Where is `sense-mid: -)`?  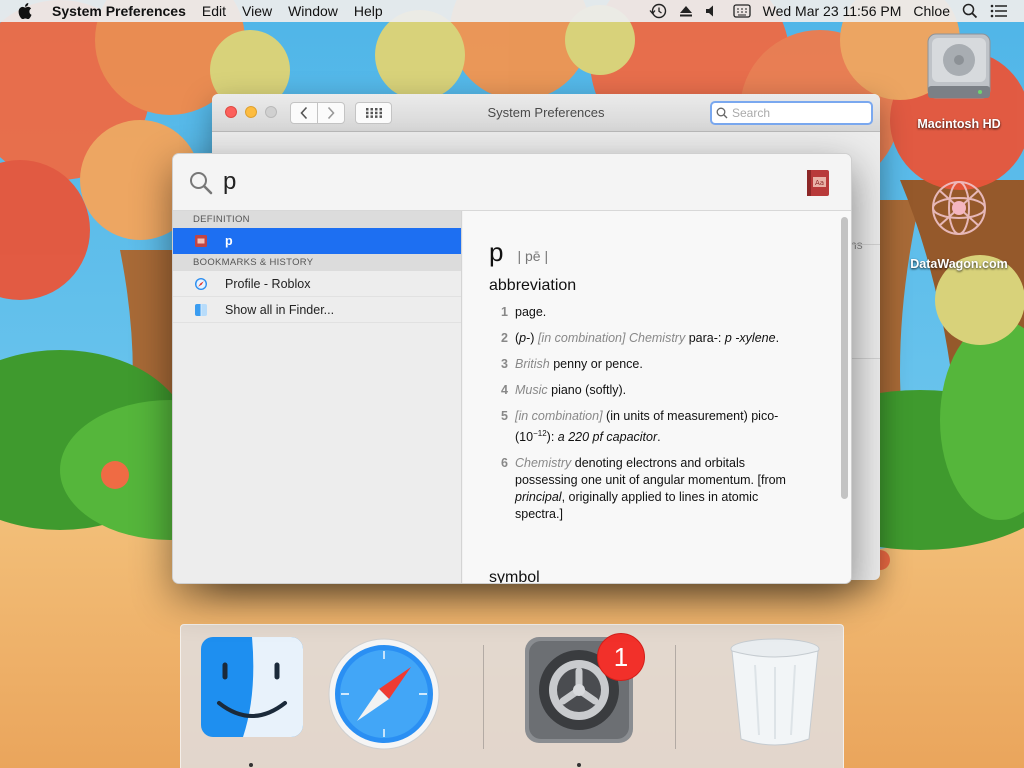
sense-mid: -) is located at coordinates (532, 338).